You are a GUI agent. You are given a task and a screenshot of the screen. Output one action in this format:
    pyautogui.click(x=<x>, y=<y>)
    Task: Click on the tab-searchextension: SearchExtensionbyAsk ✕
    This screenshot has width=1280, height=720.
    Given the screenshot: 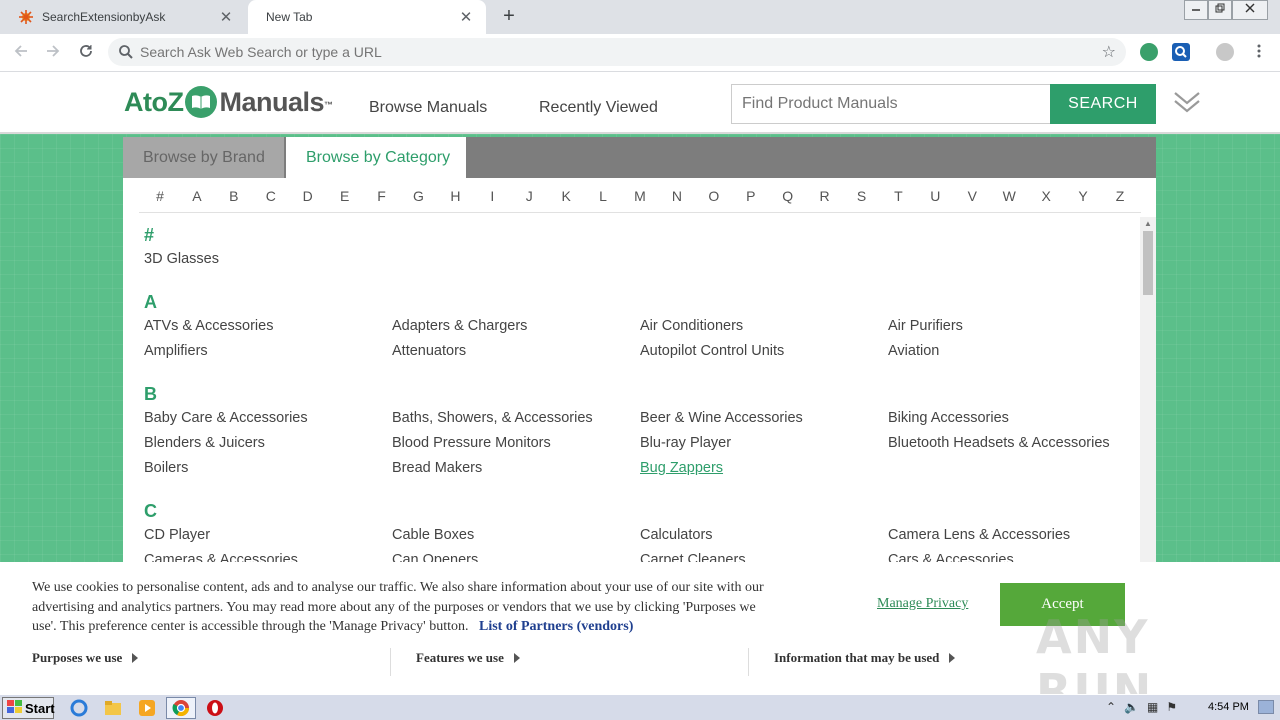 What is the action you would take?
    pyautogui.click(x=123, y=17)
    